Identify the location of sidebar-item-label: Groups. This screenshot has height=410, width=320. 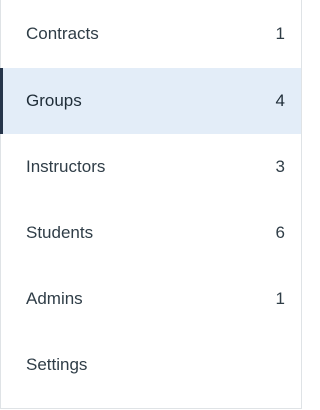
(54, 100).